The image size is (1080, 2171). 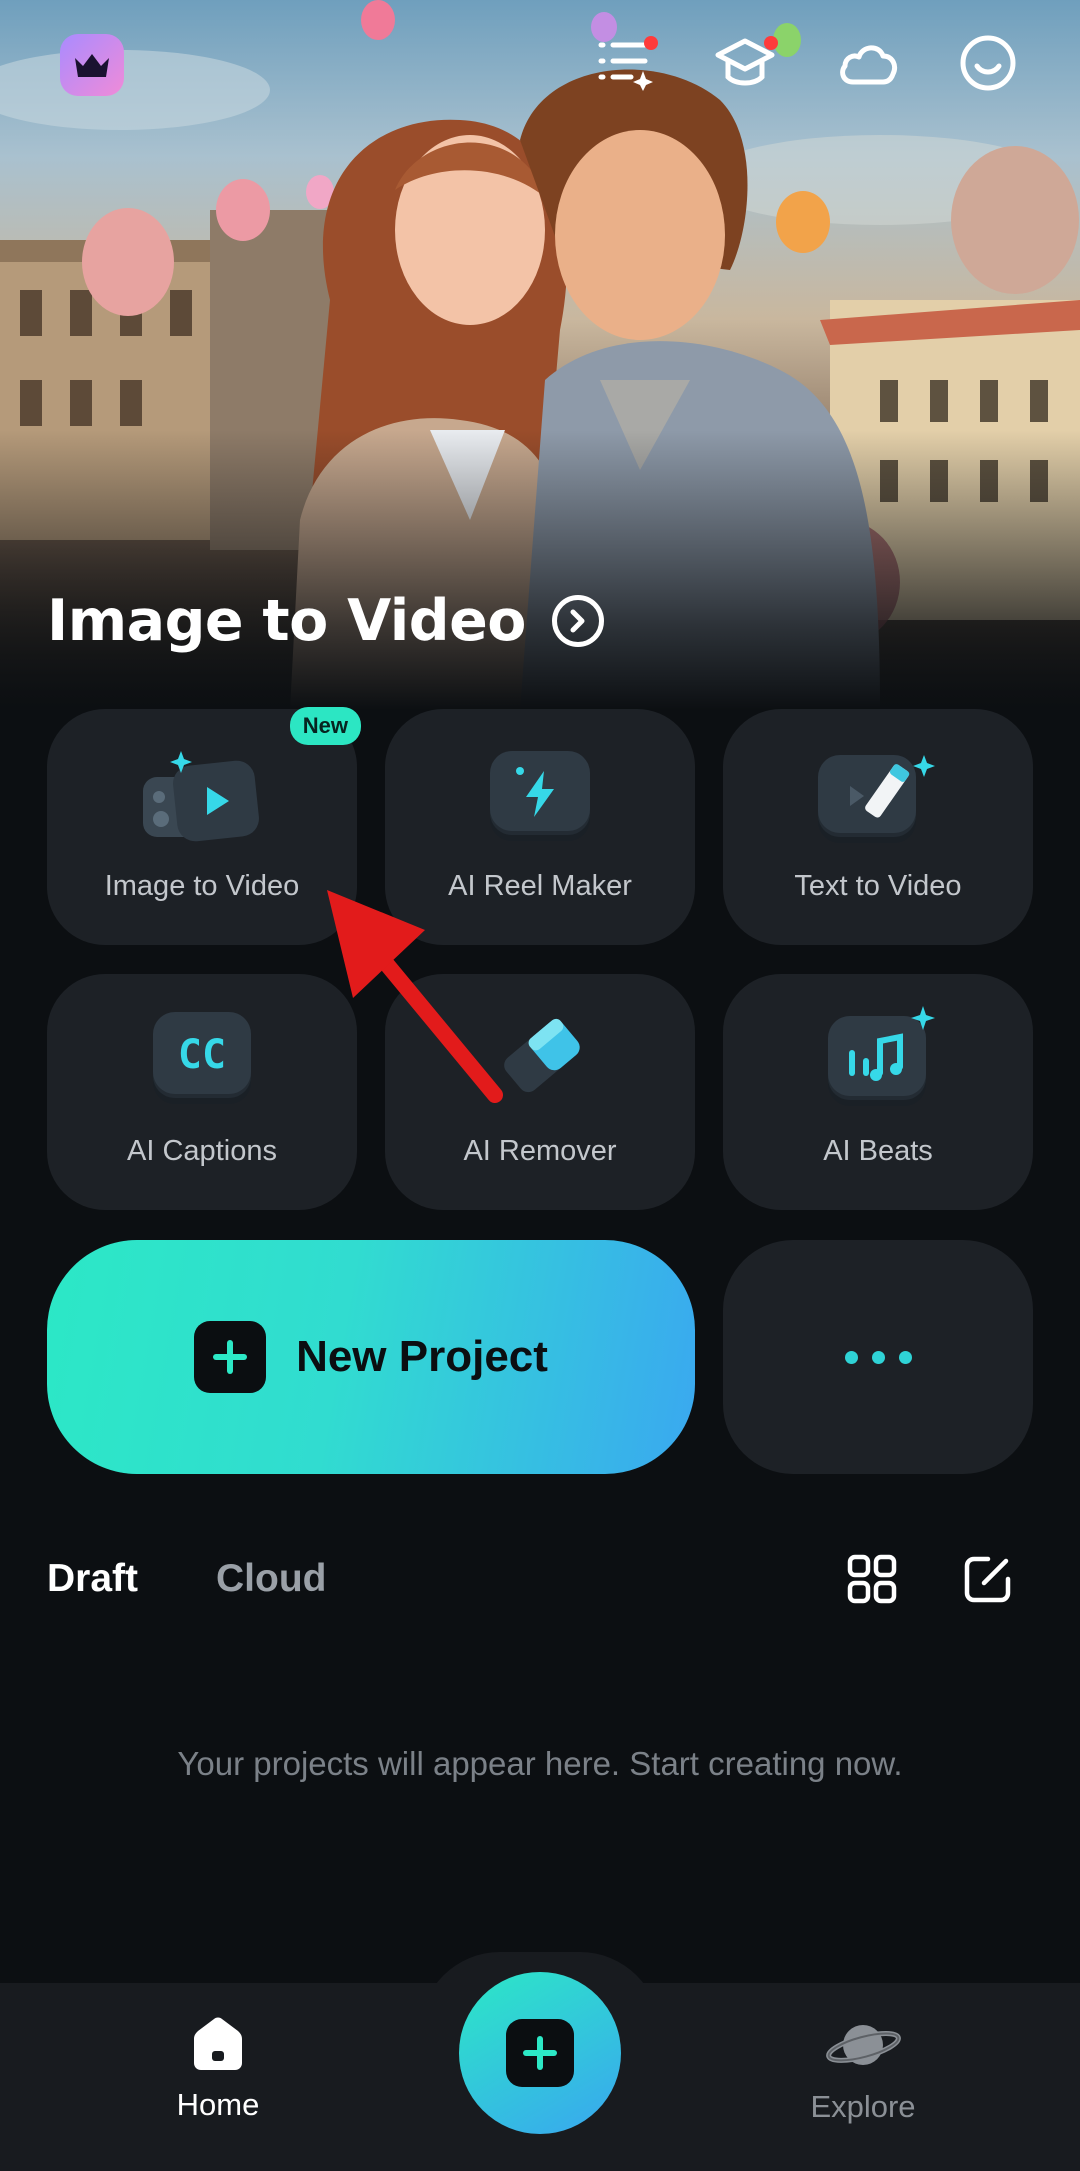 I want to click on tutorials-button, so click(x=745, y=63).